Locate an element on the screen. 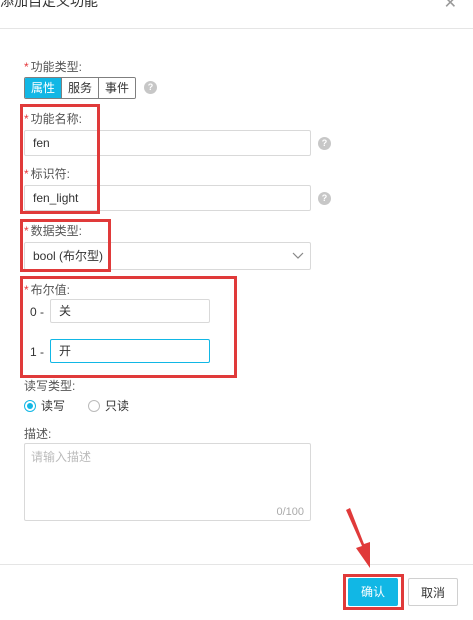 This screenshot has height=620, width=473. char-counter: 0/100 is located at coordinates (290, 512).